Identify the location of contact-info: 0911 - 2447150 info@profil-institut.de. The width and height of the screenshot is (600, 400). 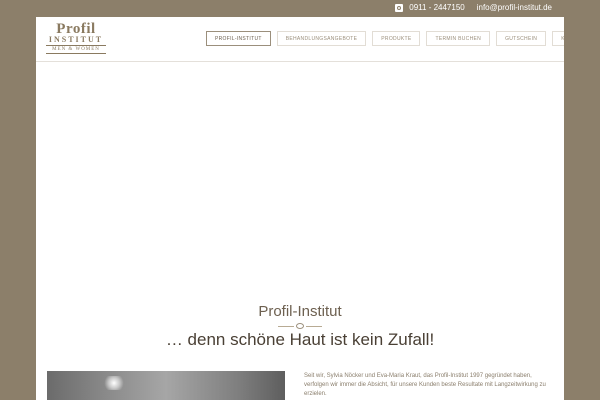
(473, 7).